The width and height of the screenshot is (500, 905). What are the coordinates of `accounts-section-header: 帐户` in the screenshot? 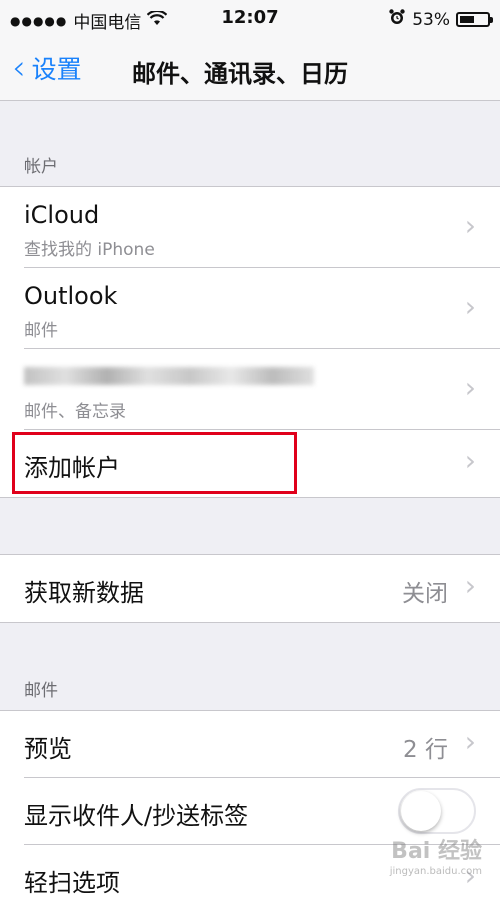 It's located at (41, 167).